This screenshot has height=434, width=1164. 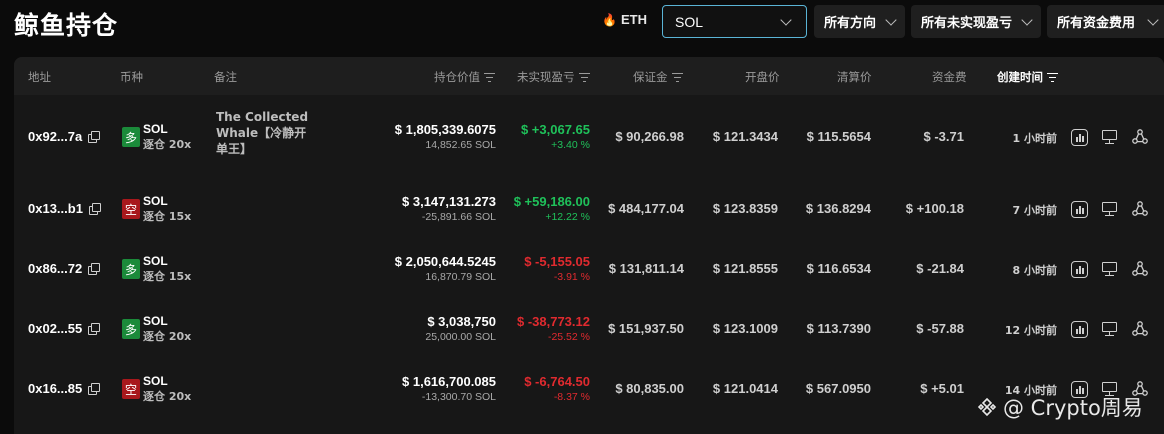 What do you see at coordinates (745, 136) in the screenshot?
I see `entry-price: $ 121.3434` at bounding box center [745, 136].